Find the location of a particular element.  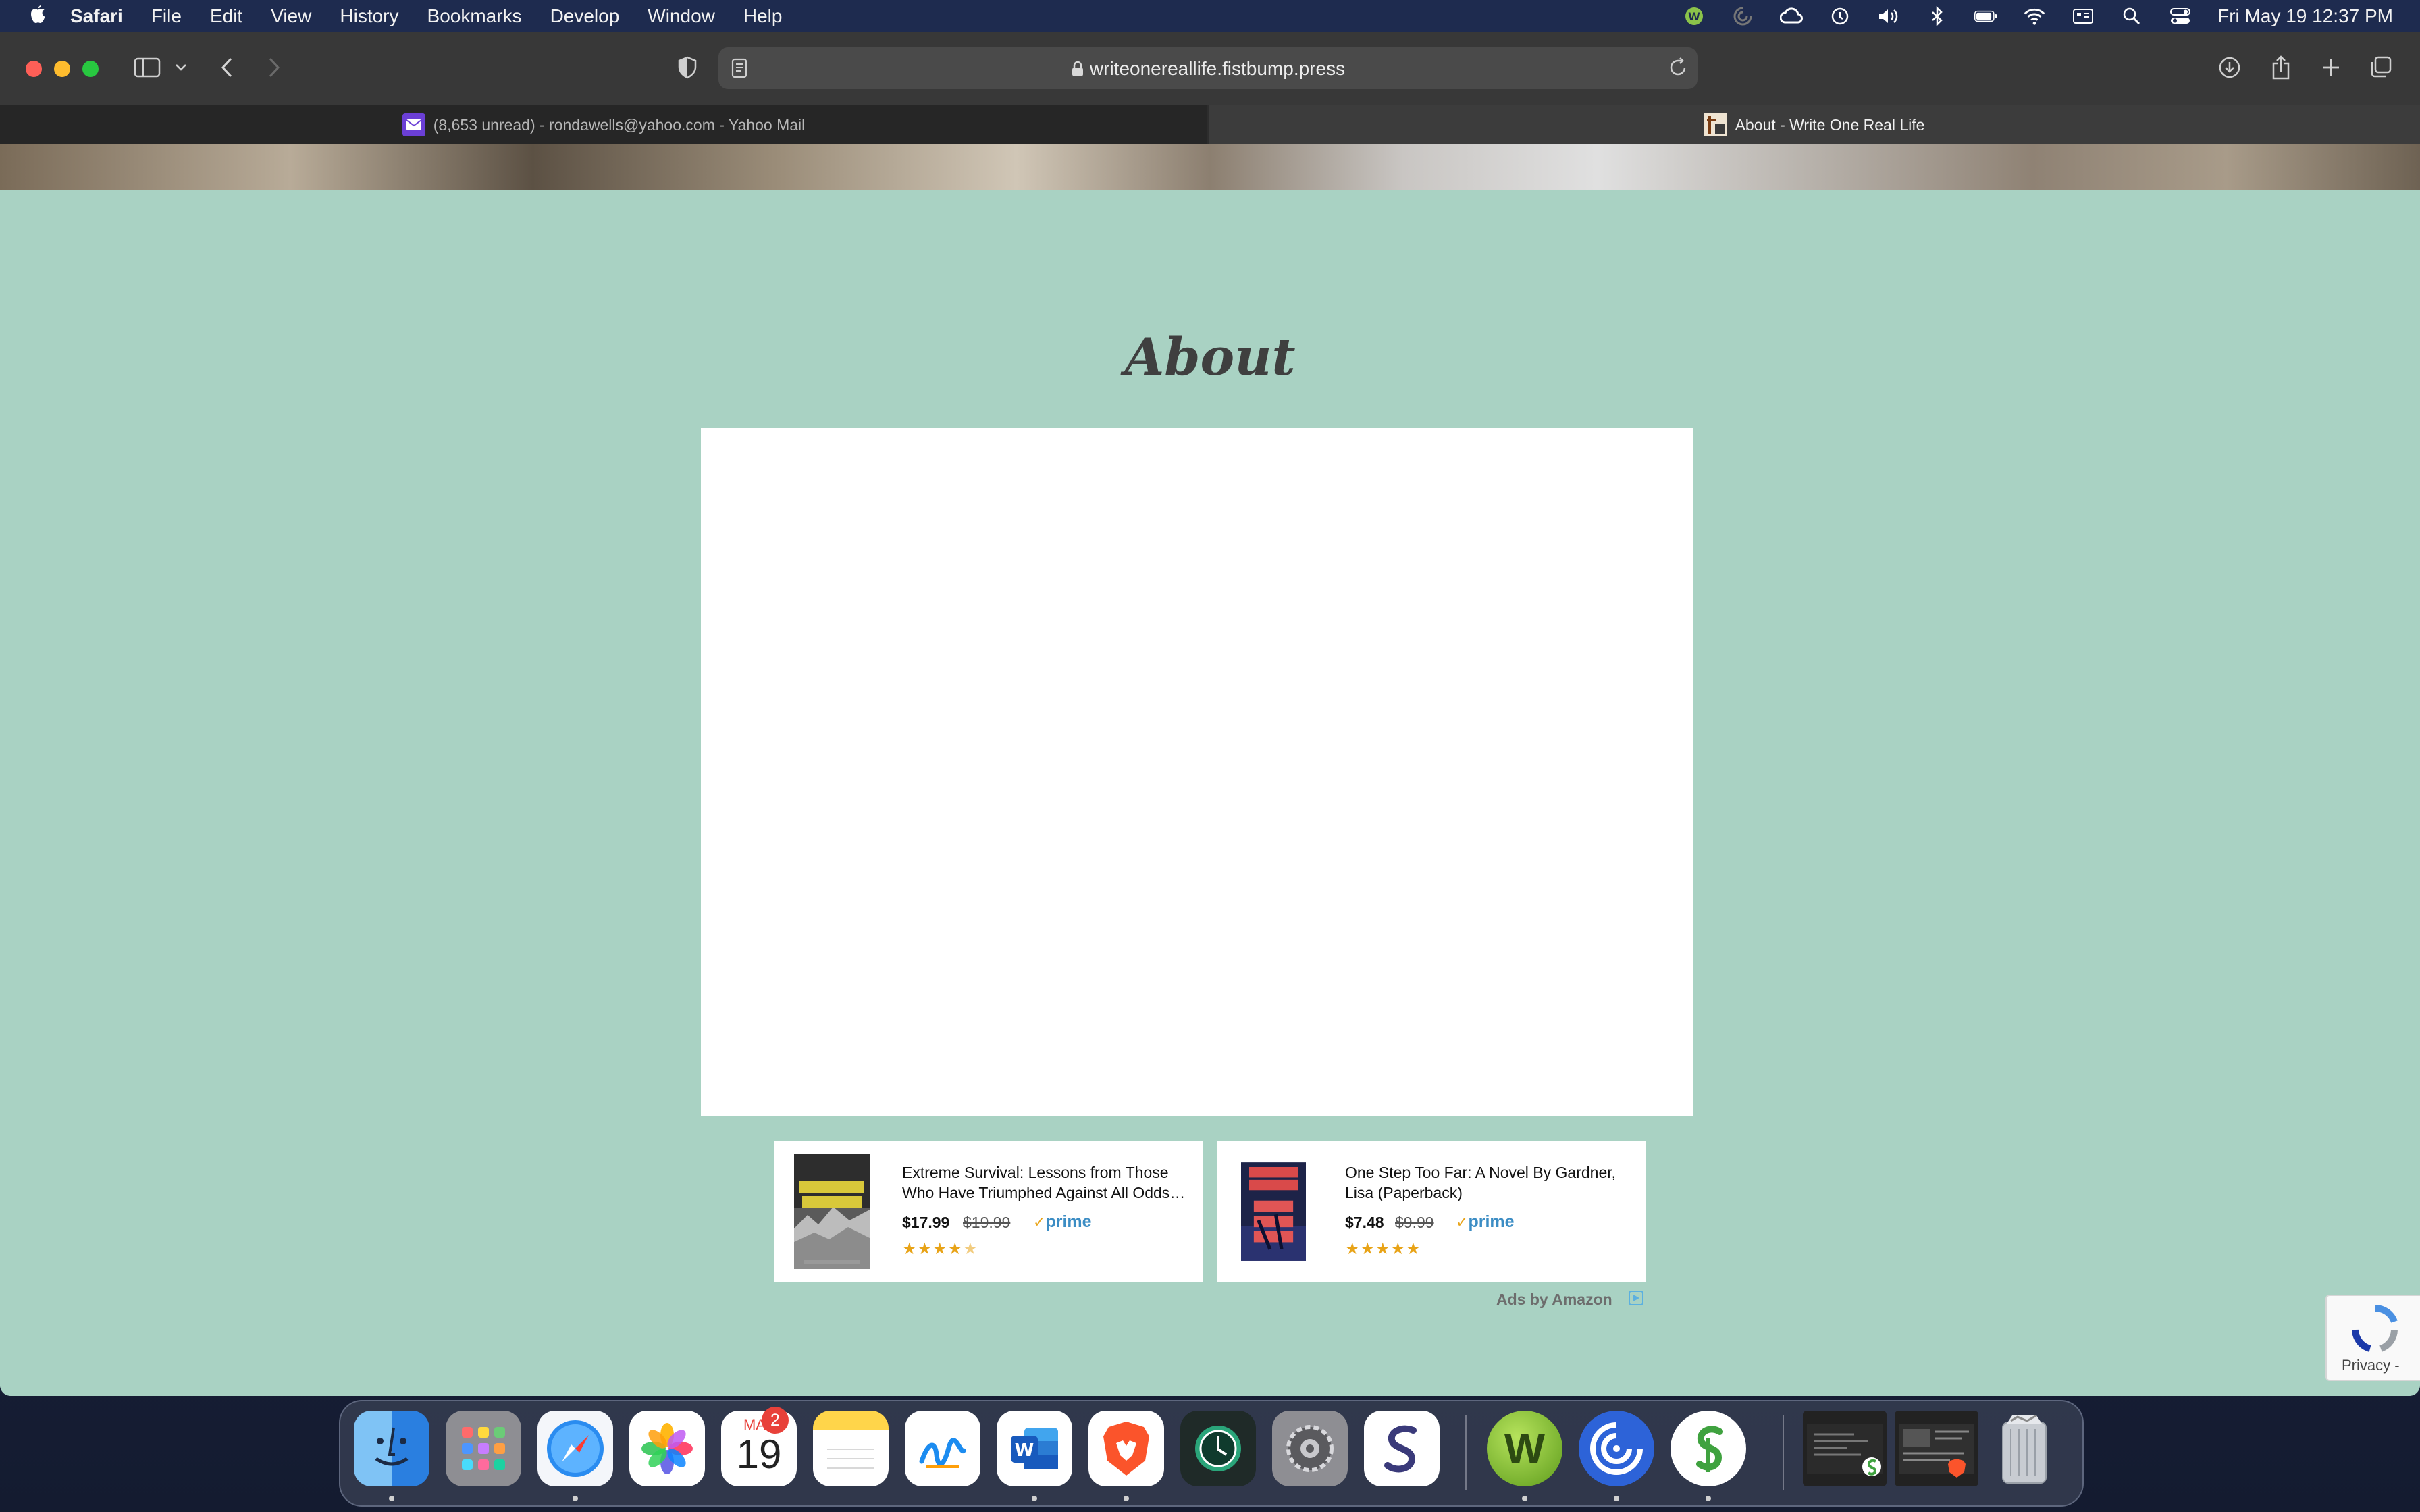

reload-icon is located at coordinates (1678, 69).